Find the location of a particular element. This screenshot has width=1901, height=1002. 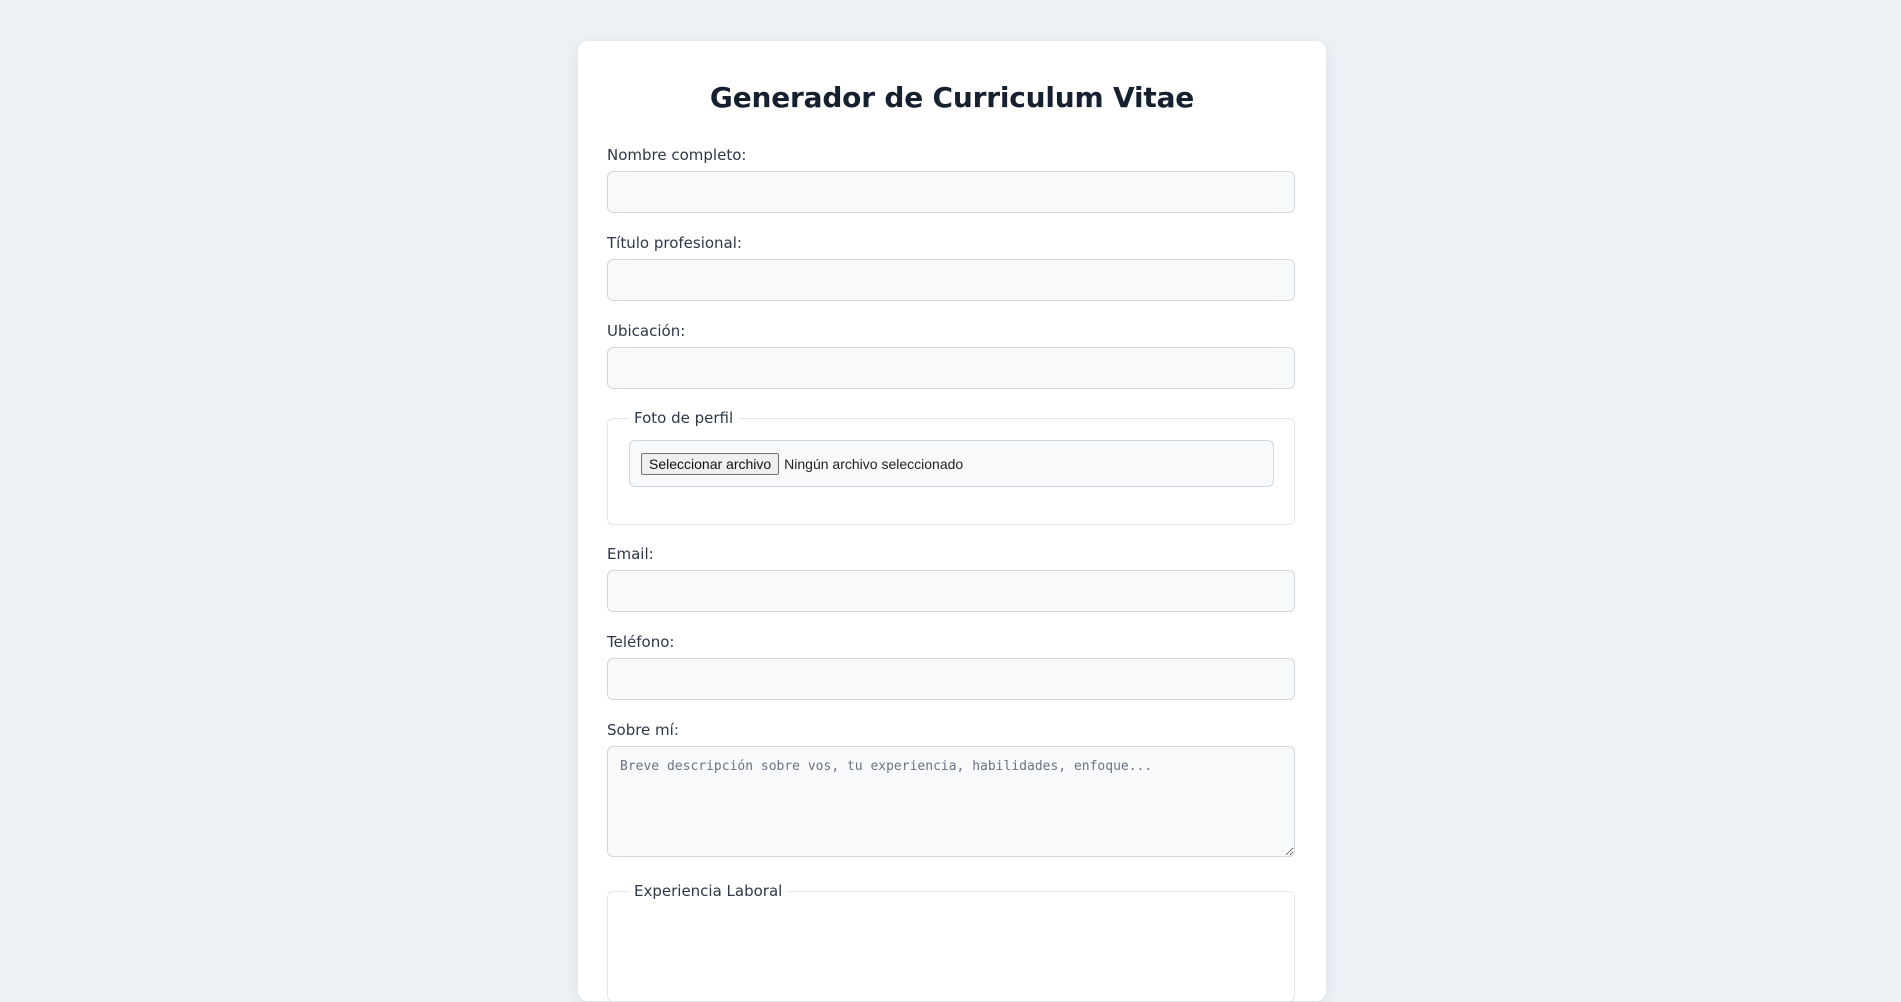

ubicacion-label: Ubicación: is located at coordinates (646, 331).